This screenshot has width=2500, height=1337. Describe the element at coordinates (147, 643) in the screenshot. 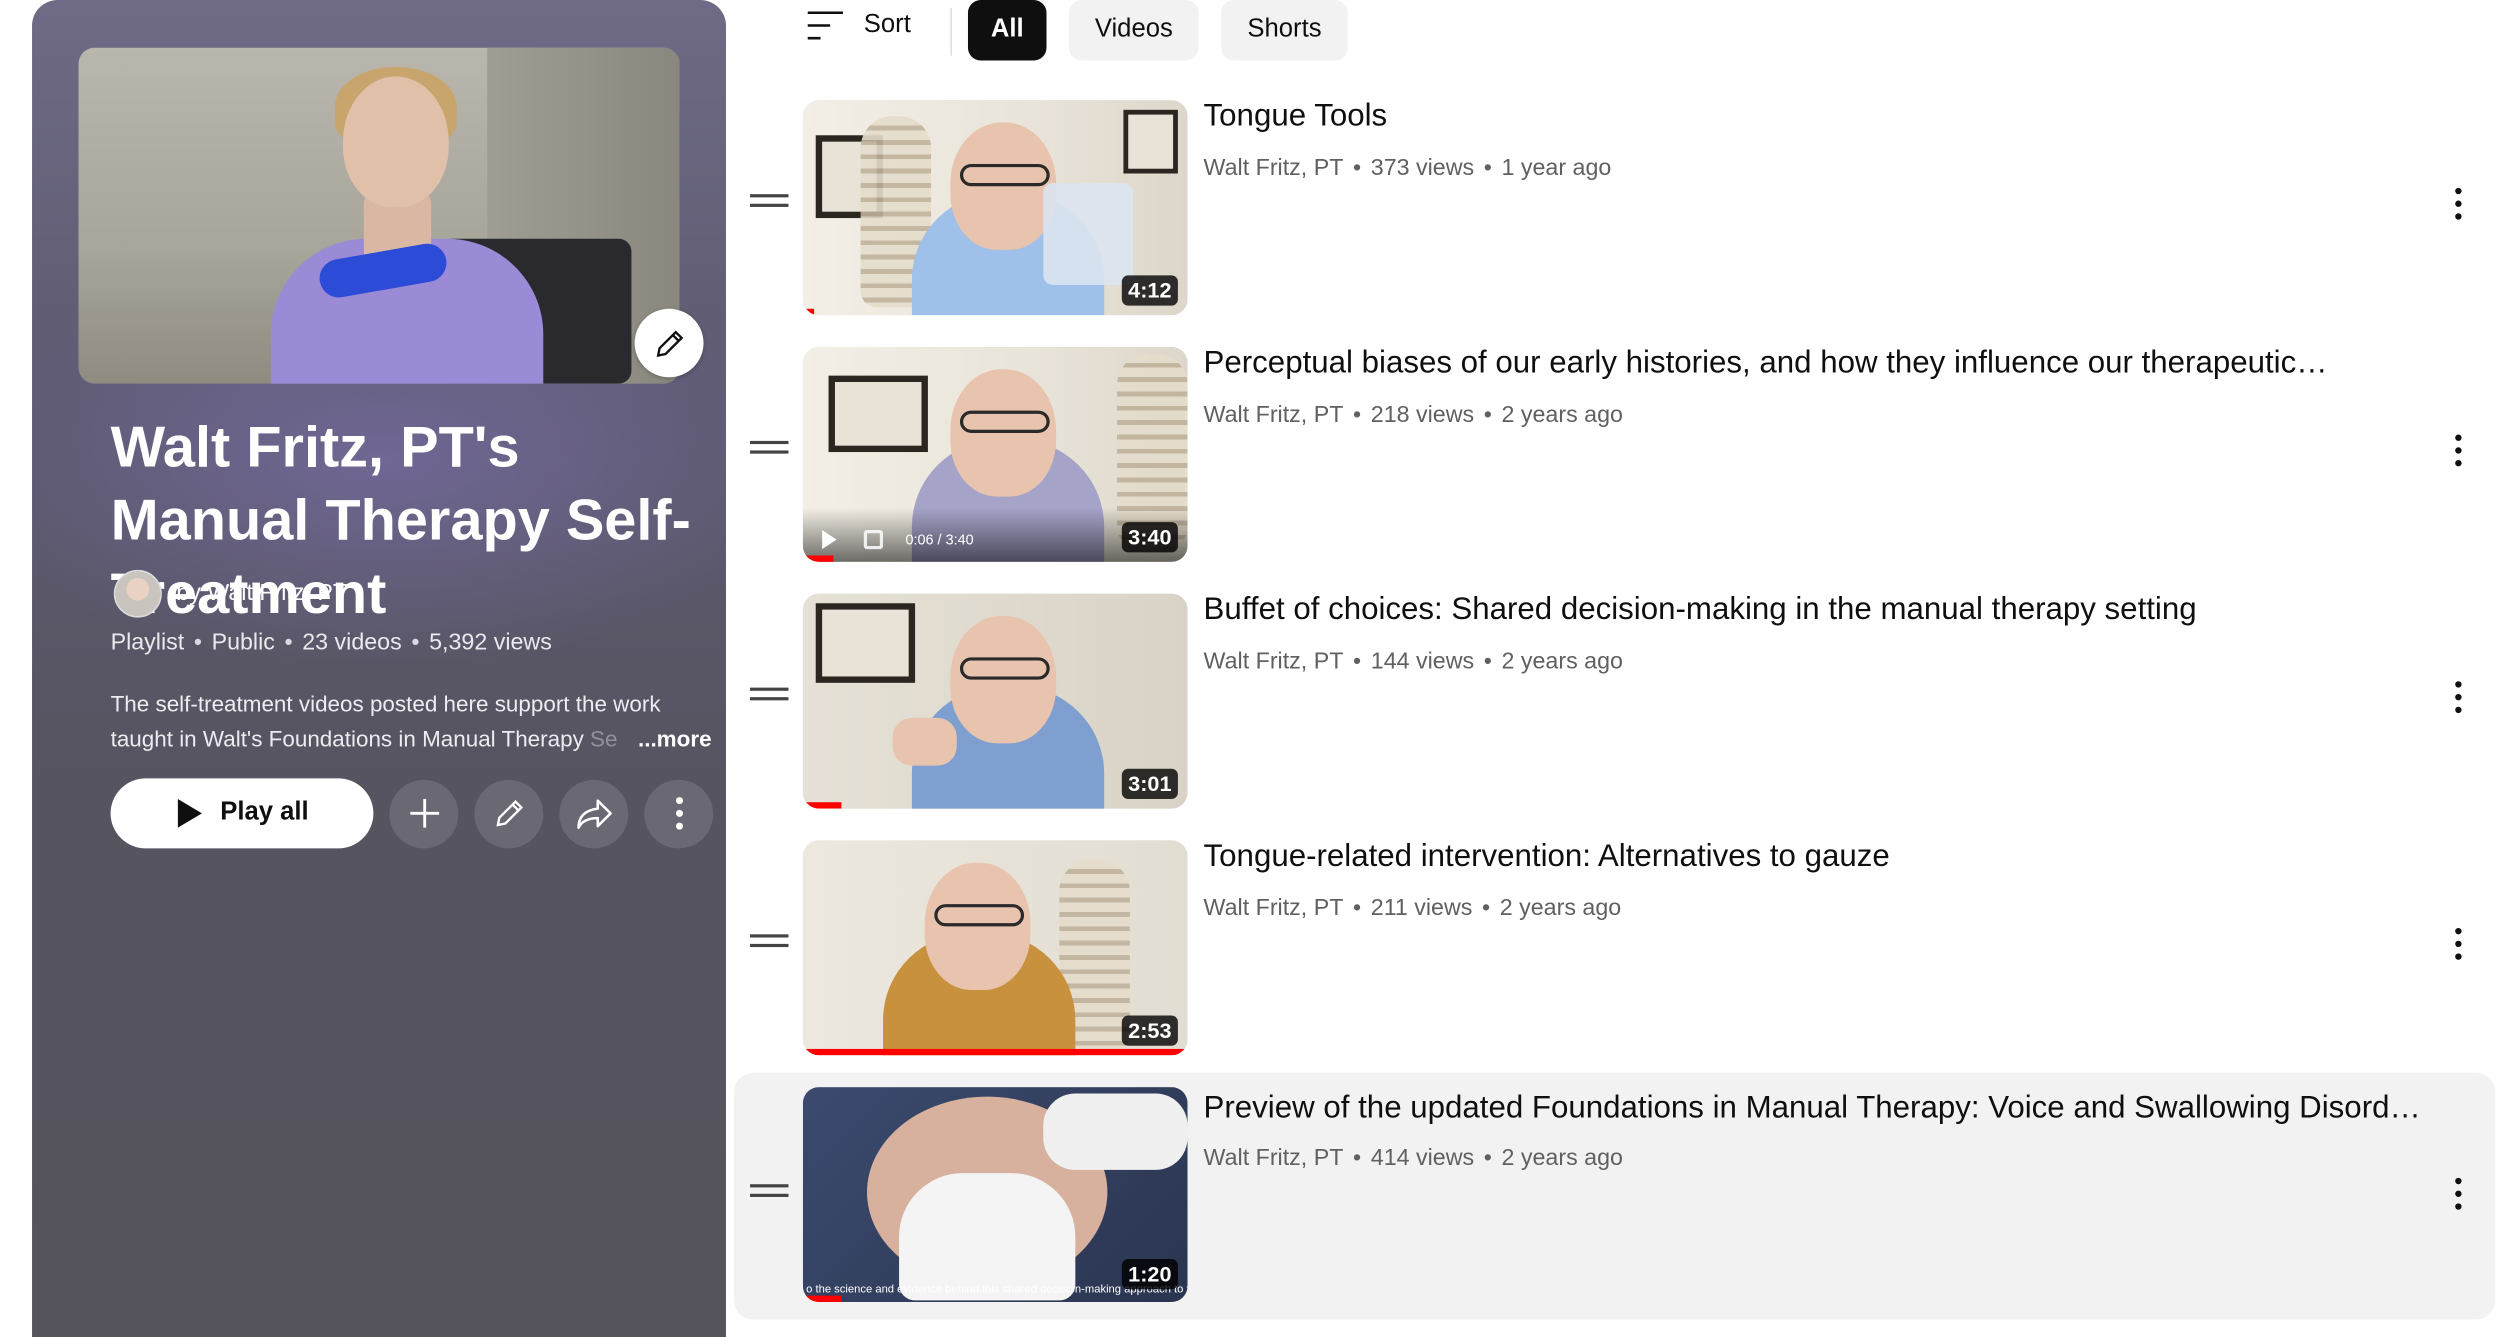

I see `playlist-type: Playlist` at that location.